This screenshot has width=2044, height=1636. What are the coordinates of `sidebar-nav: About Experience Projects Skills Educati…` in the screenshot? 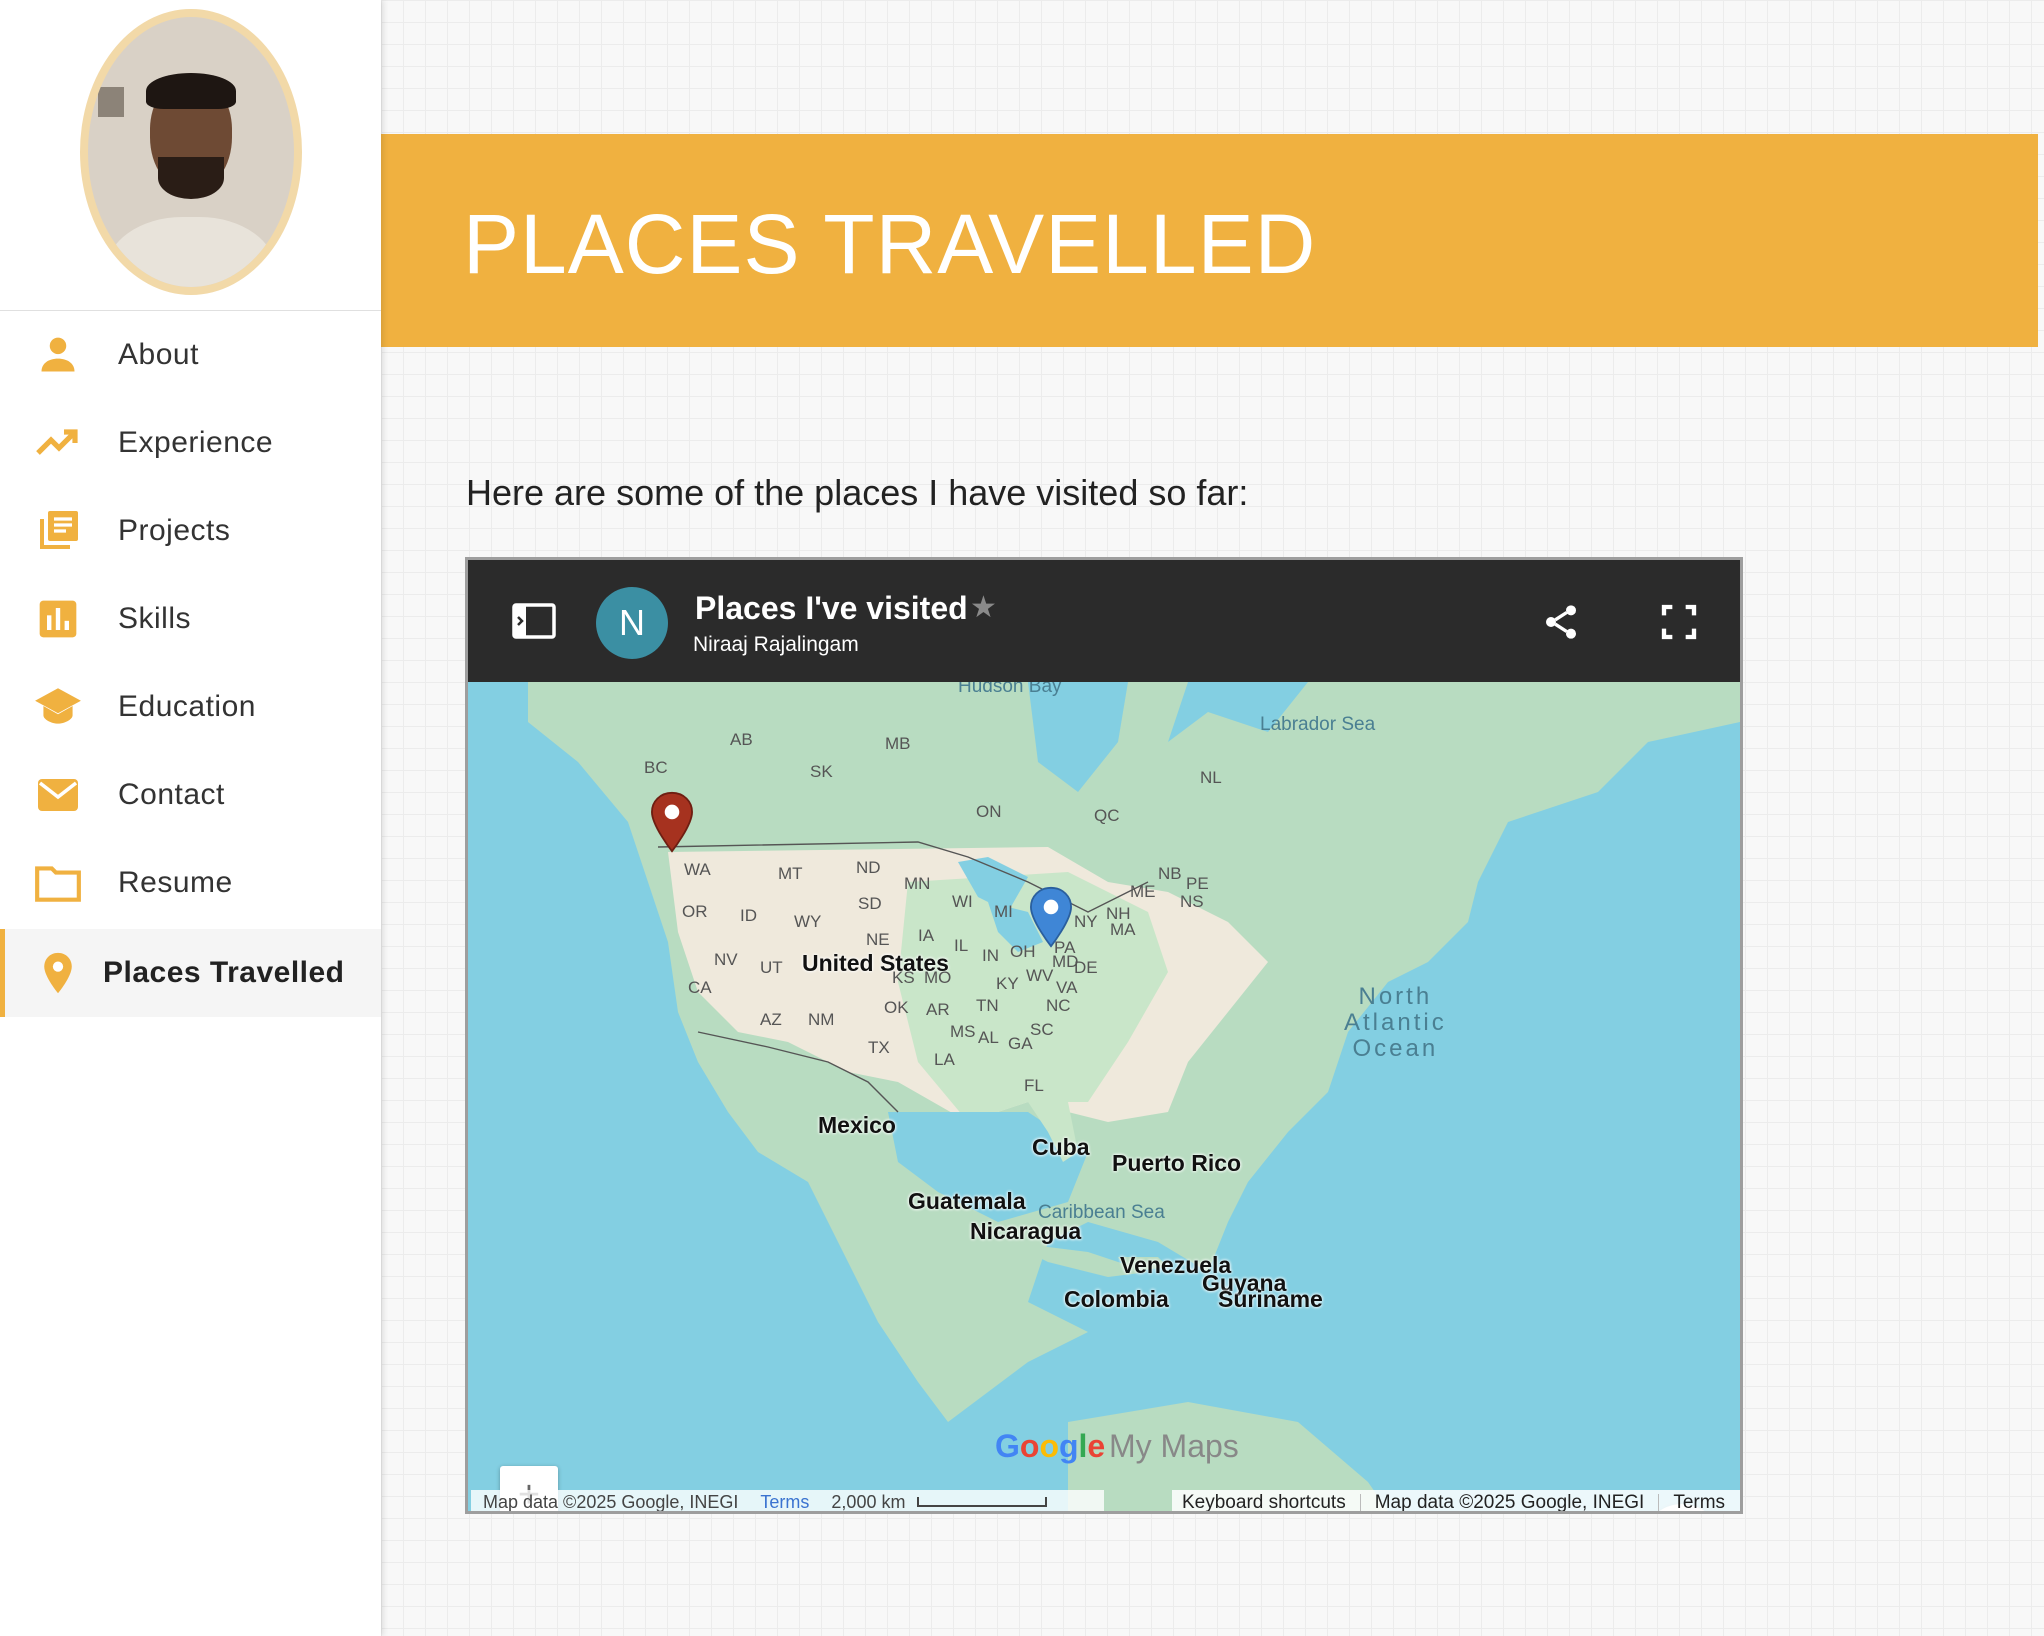 It's located at (190, 664).